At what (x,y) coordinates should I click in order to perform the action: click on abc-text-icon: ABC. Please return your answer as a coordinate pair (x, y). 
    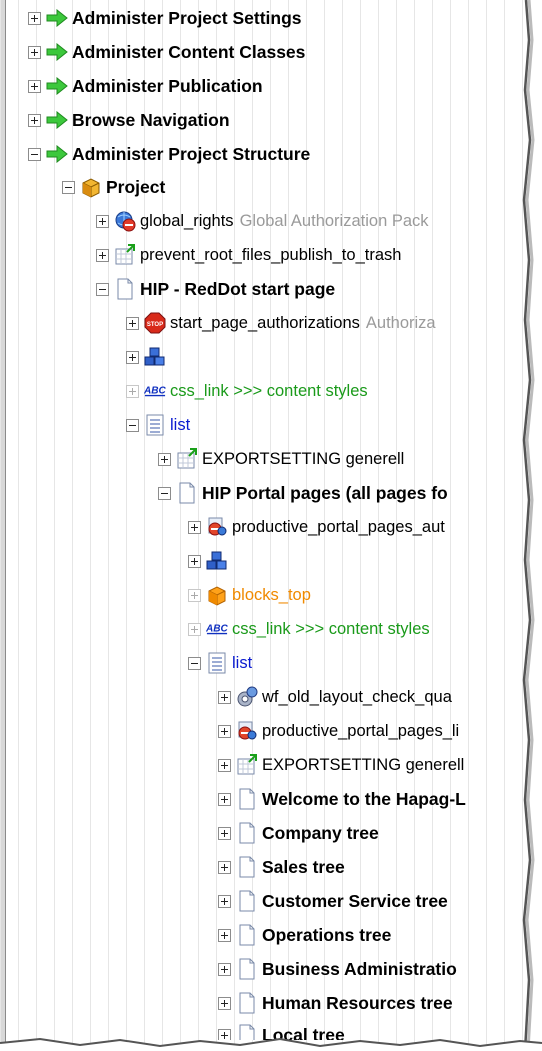
    Looking at the image, I should click on (217, 629).